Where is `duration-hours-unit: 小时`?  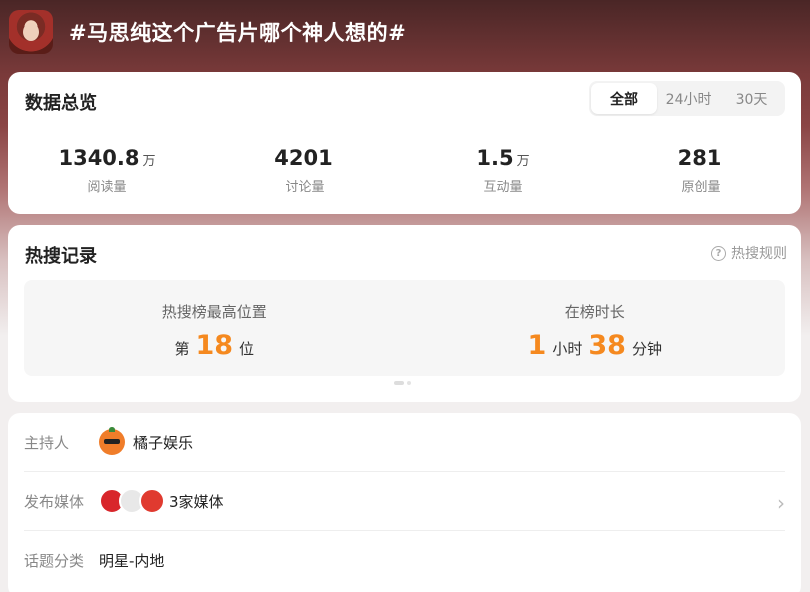
duration-hours-unit: 小时 is located at coordinates (567, 349).